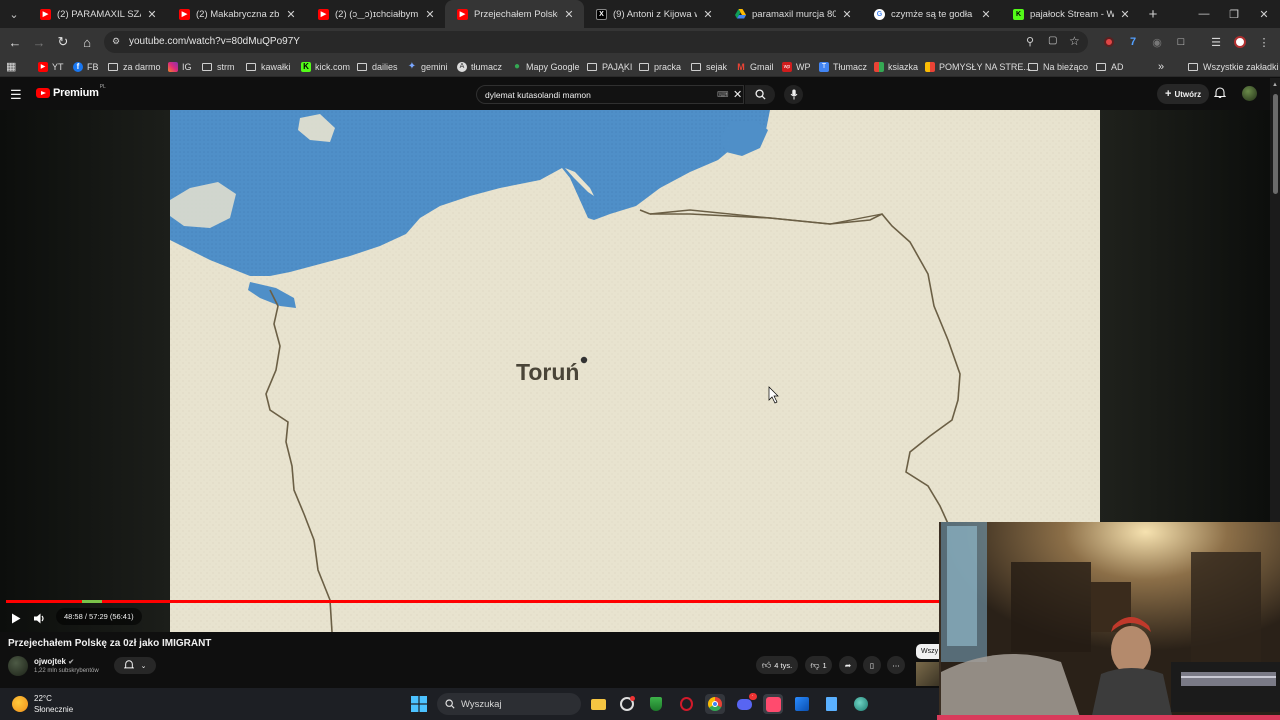 The height and width of the screenshot is (720, 1280). I want to click on weather-widget: 22°C Słonecznie, so click(42, 704).